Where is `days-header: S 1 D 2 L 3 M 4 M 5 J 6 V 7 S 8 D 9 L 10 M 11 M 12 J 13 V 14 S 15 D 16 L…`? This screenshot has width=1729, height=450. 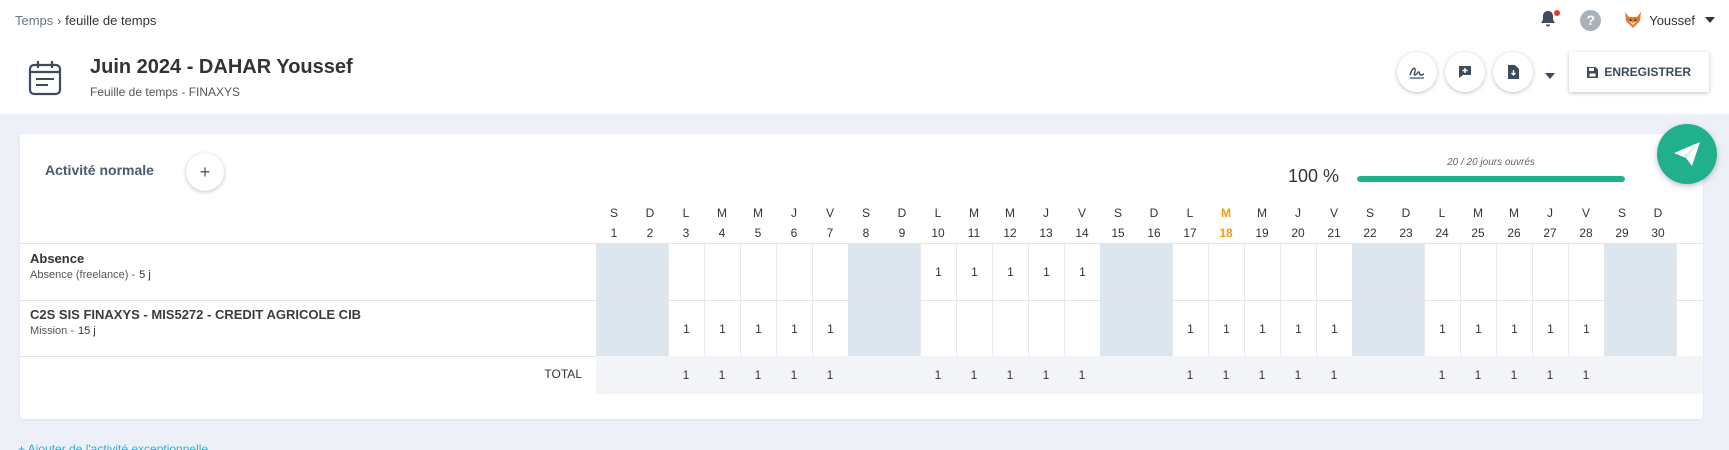 days-header: S 1 D 2 L 3 M 4 M 5 J 6 V 7 S 8 D 9 L 10 M 11 M 12 J 13 V 14 S 15 D 16 L… is located at coordinates (1136, 223).